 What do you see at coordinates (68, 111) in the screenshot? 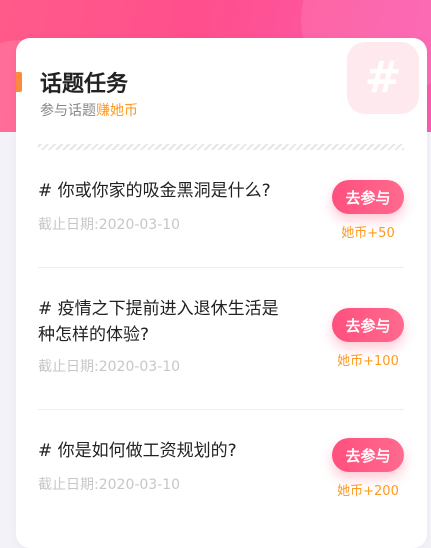
I see `subtitle-text: 参与话题` at bounding box center [68, 111].